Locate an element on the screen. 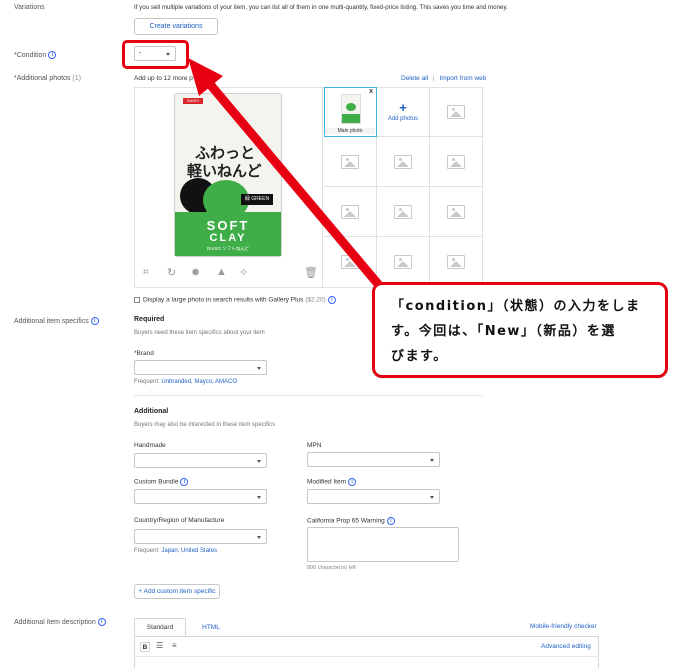 The height and width of the screenshot is (668, 686). callout-line3: びます。 is located at coordinates (419, 356).